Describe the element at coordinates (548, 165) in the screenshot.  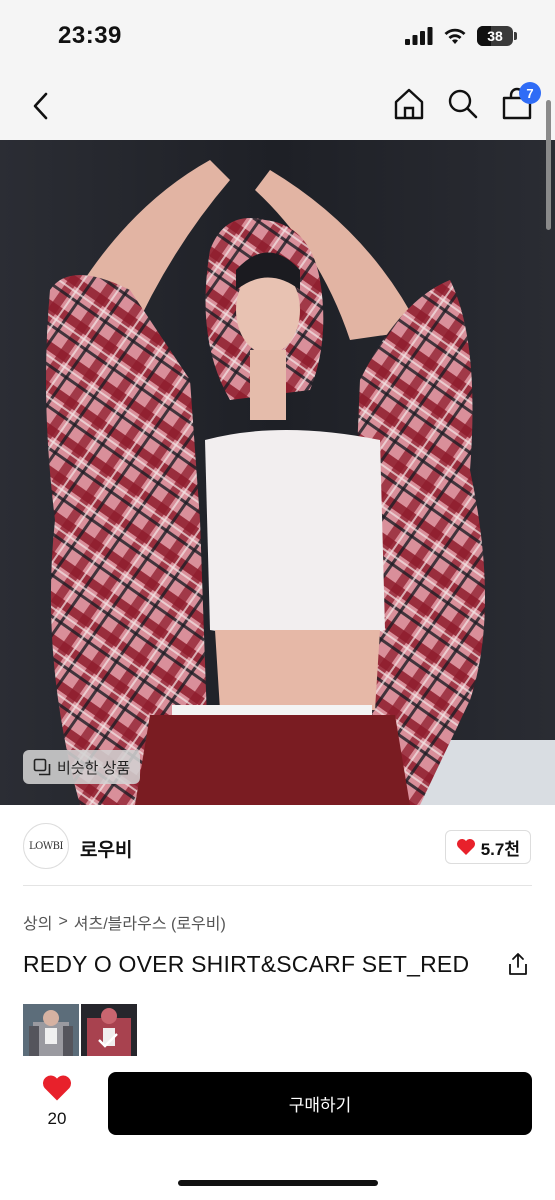
I see `scrollbar` at that location.